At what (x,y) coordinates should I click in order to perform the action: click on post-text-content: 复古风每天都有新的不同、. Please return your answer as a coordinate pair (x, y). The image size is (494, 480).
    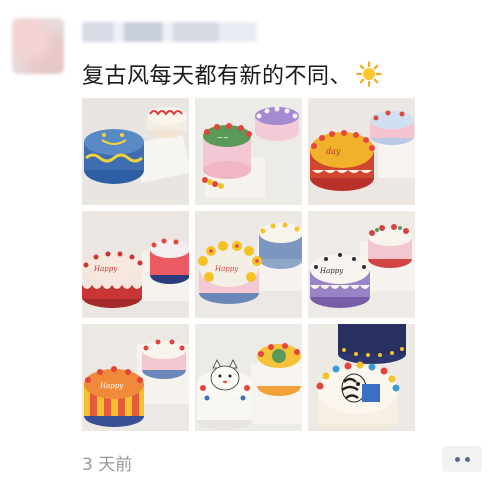
    Looking at the image, I should click on (217, 76).